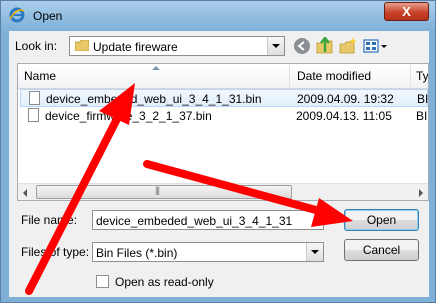 The width and height of the screenshot is (436, 303). What do you see at coordinates (218, 16) in the screenshot?
I see `title-bar: Open X` at bounding box center [218, 16].